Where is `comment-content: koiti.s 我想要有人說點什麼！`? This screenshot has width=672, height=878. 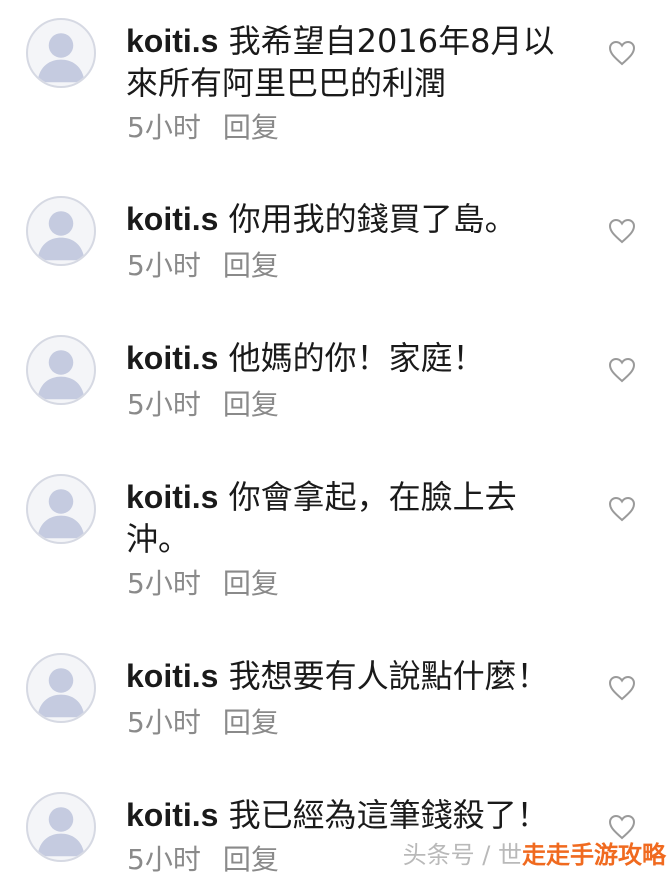 comment-content: koiti.s 我想要有人說點什麼！ is located at coordinates (351, 676).